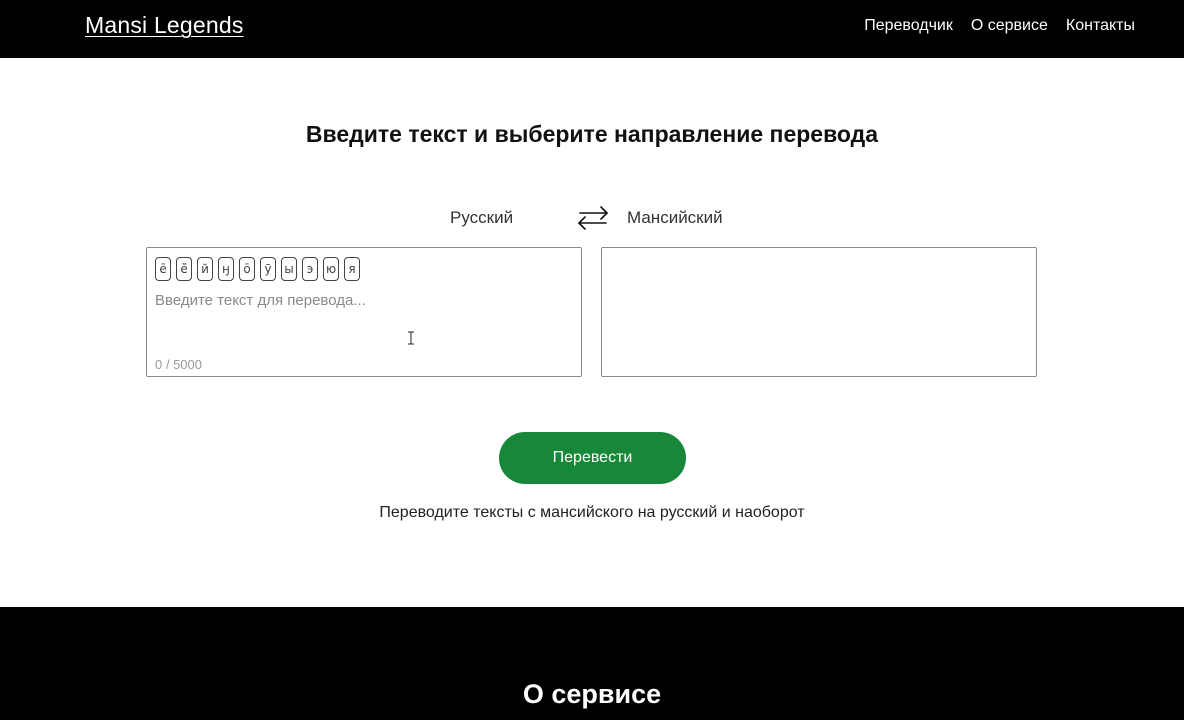 This screenshot has width=1184, height=720. Describe the element at coordinates (352, 269) in the screenshot. I see `char-button: я` at that location.